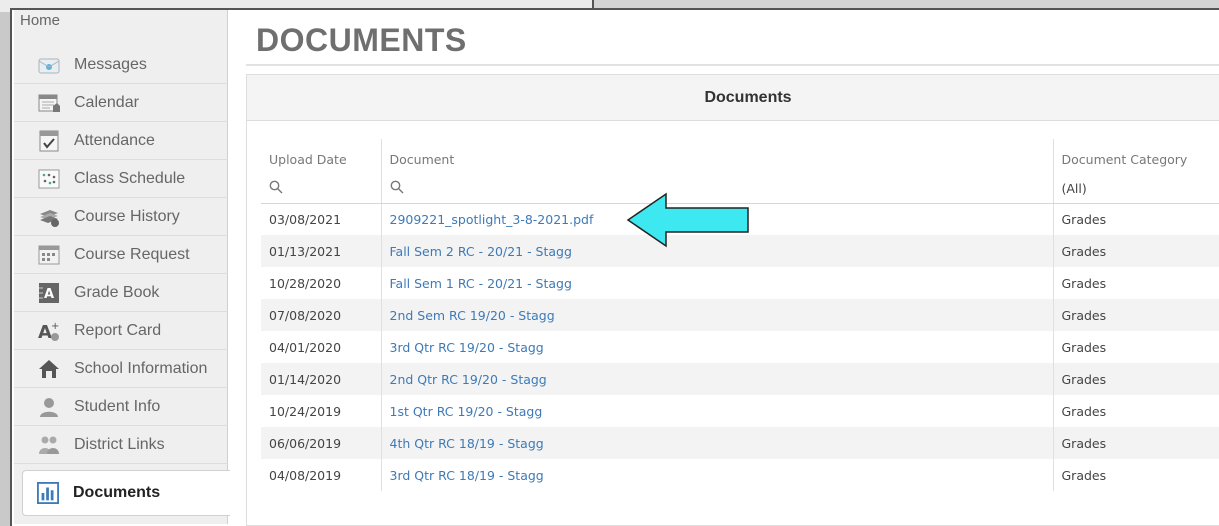 This screenshot has width=1219, height=526. What do you see at coordinates (49, 217) in the screenshot?
I see `books-icon` at bounding box center [49, 217].